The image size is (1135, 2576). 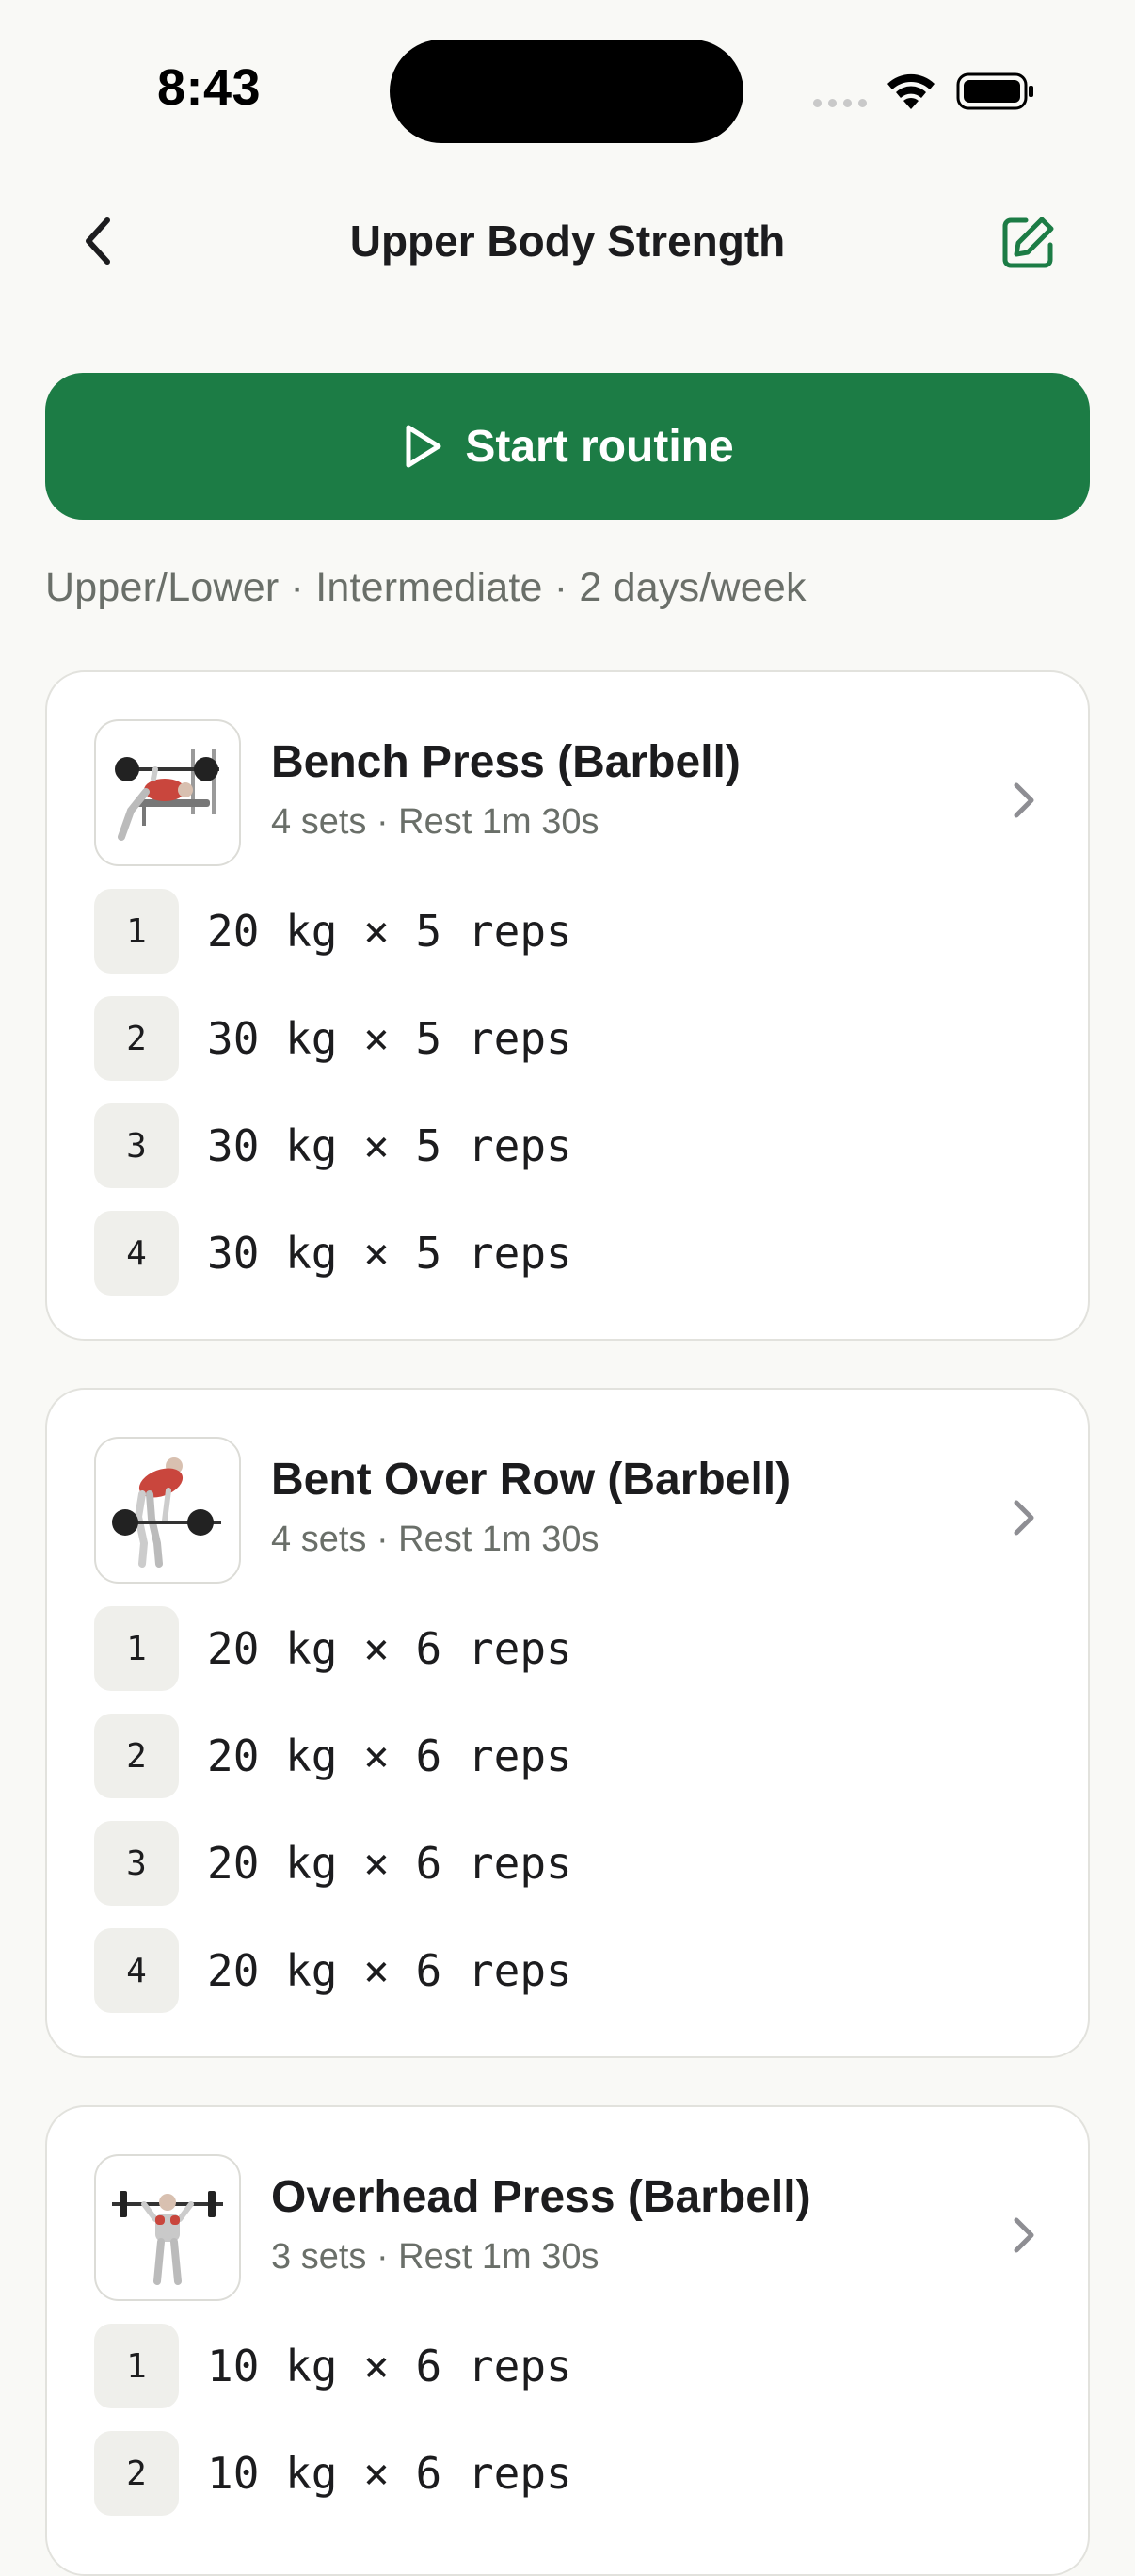 What do you see at coordinates (541, 2197) in the screenshot?
I see `exercise-name: Overhead Press (Barbell)` at bounding box center [541, 2197].